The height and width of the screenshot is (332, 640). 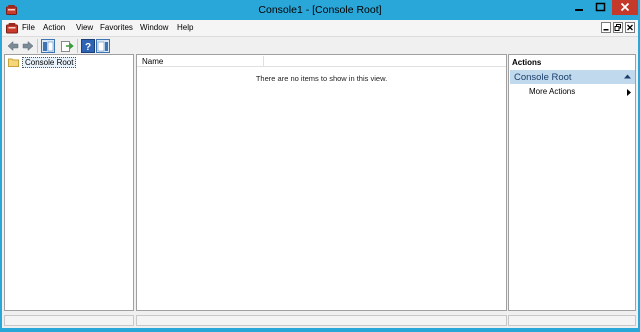 What do you see at coordinates (67, 46) in the screenshot?
I see `export-list-icon` at bounding box center [67, 46].